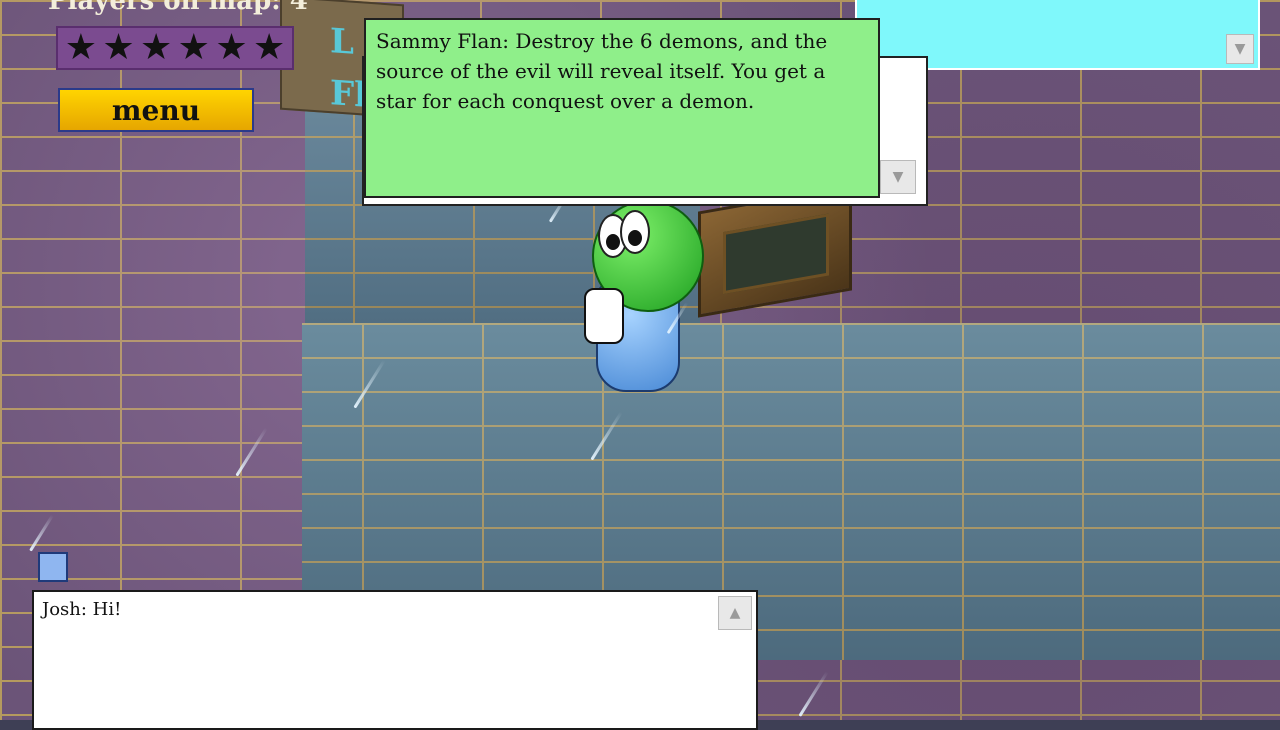  What do you see at coordinates (1240, 49) in the screenshot?
I see `scroll-down-arrow: ▼` at bounding box center [1240, 49].